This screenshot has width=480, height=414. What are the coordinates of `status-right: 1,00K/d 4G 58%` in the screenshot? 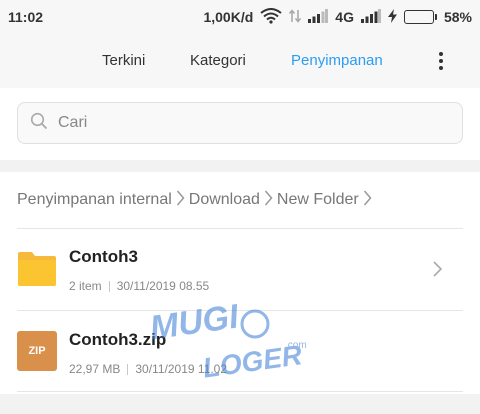 It's located at (337, 17).